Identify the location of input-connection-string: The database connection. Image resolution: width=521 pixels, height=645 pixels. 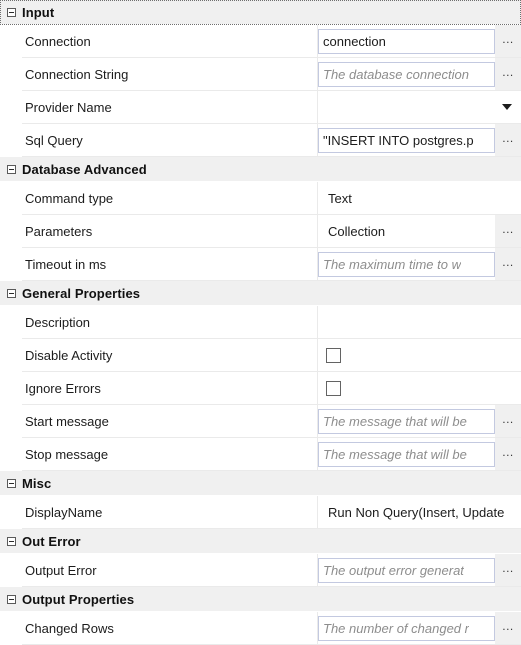
(406, 74).